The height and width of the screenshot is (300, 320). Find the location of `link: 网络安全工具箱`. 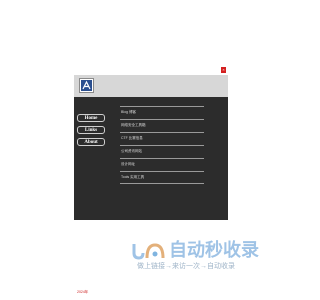

link: 网络安全工具箱 is located at coordinates (162, 125).